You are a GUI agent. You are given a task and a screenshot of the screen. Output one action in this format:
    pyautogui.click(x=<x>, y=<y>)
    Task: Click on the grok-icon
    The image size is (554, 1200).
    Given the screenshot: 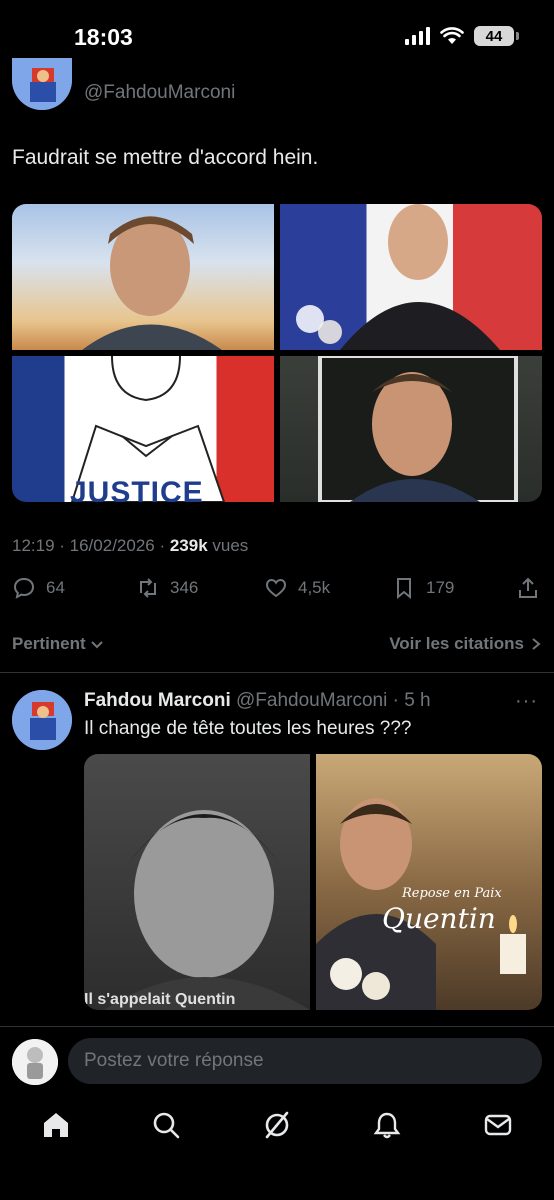 What is the action you would take?
    pyautogui.click(x=277, y=1125)
    